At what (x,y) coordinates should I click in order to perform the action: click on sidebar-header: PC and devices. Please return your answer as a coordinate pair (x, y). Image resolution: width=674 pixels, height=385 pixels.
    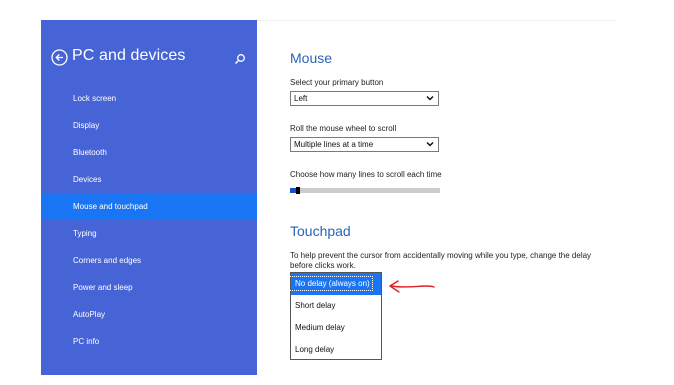
    Looking at the image, I should click on (149, 59).